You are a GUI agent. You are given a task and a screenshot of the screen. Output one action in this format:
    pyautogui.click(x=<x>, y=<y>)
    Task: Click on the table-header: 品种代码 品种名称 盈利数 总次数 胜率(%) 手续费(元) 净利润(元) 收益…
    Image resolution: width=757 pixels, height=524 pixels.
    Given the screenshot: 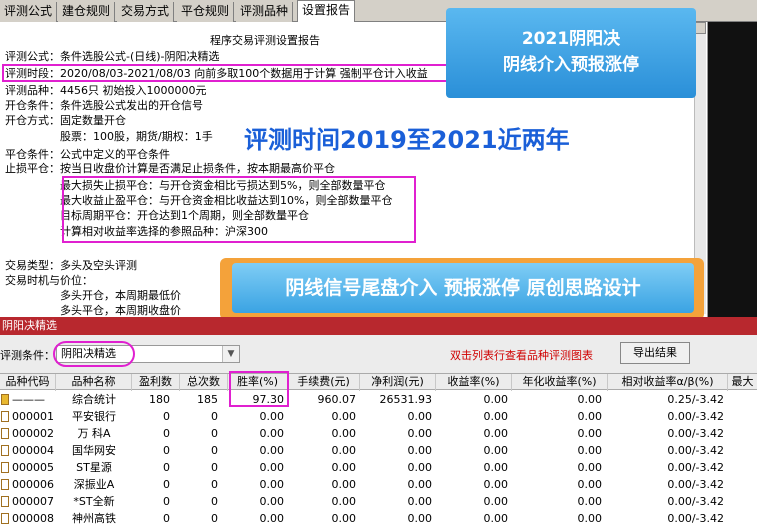 What is the action you would take?
    pyautogui.click(x=378, y=382)
    